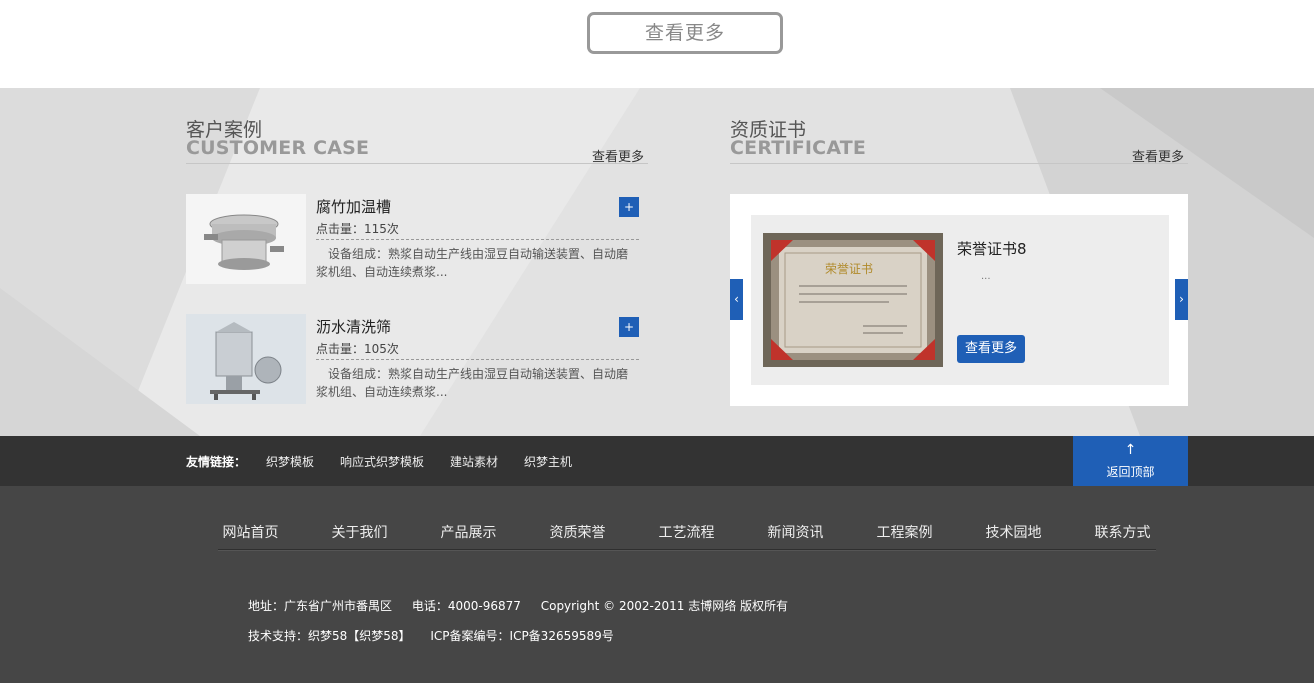 The image size is (1314, 683). What do you see at coordinates (736, 299) in the screenshot?
I see `carousel-prev-icon: ‹` at bounding box center [736, 299].